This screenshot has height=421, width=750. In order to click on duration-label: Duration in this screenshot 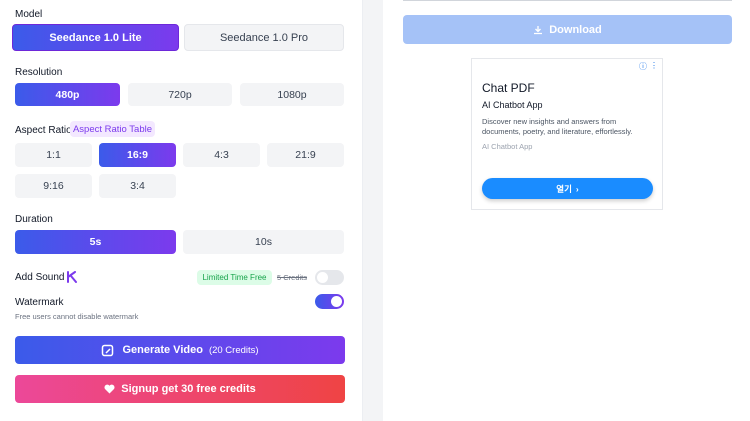, I will do `click(34, 219)`.